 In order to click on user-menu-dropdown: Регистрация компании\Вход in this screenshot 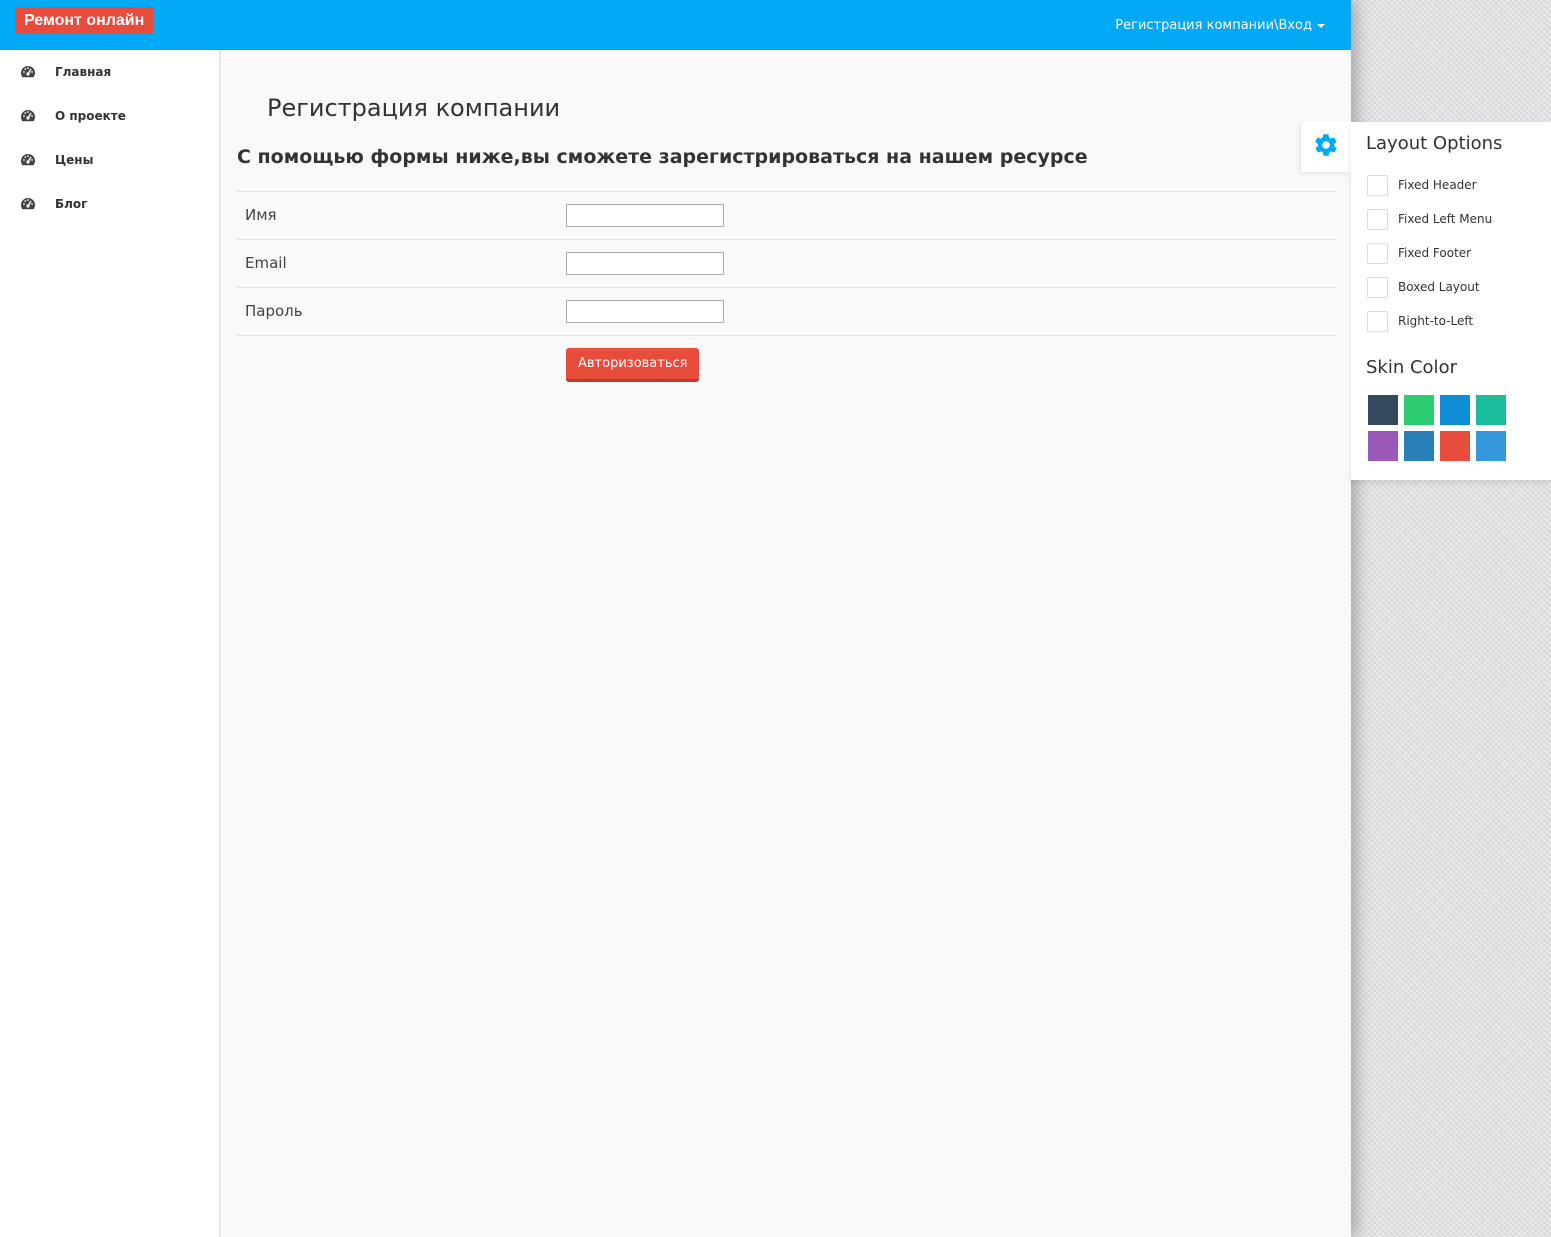, I will do `click(1220, 26)`.